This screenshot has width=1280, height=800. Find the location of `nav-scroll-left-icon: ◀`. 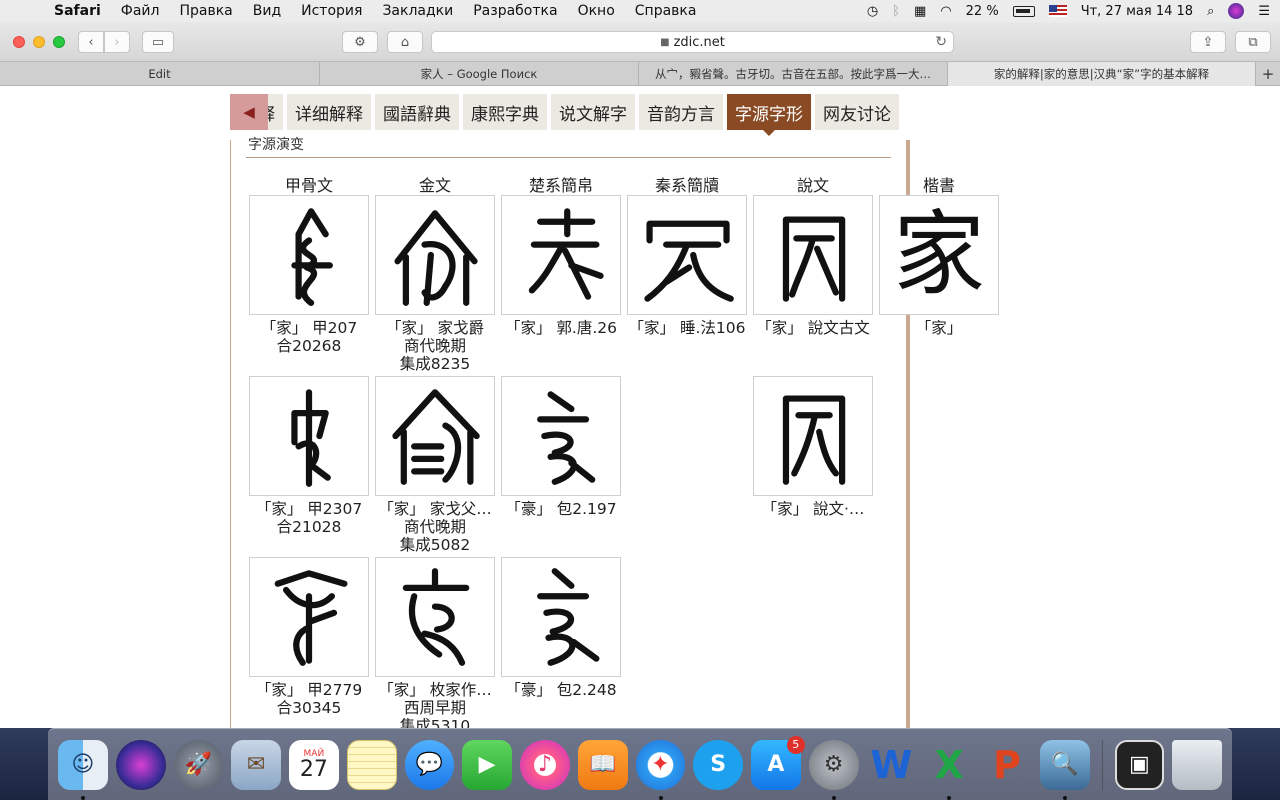

nav-scroll-left-icon: ◀ is located at coordinates (249, 112).